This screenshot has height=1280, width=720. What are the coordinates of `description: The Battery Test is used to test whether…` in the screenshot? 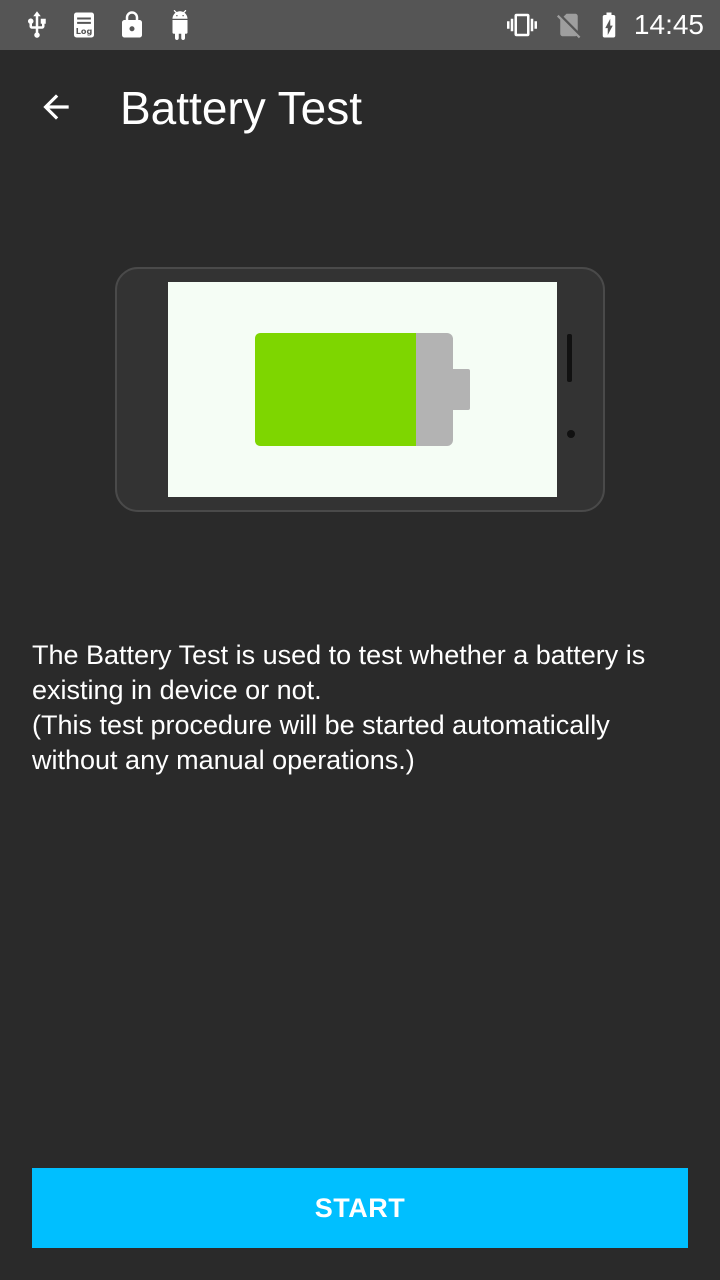 It's located at (362, 708).